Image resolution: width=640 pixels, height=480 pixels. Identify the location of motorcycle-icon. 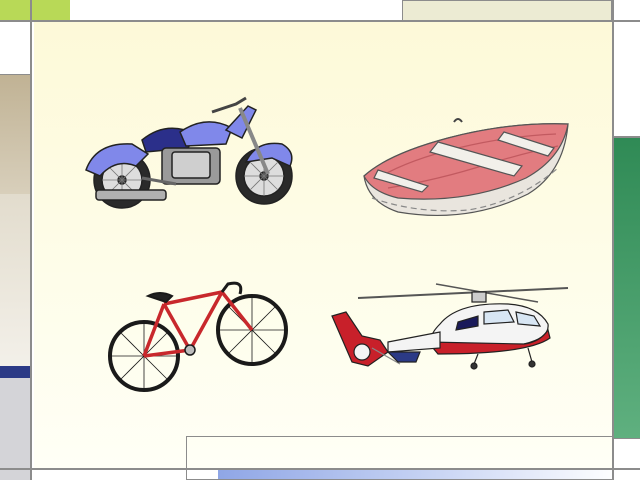
(189, 152).